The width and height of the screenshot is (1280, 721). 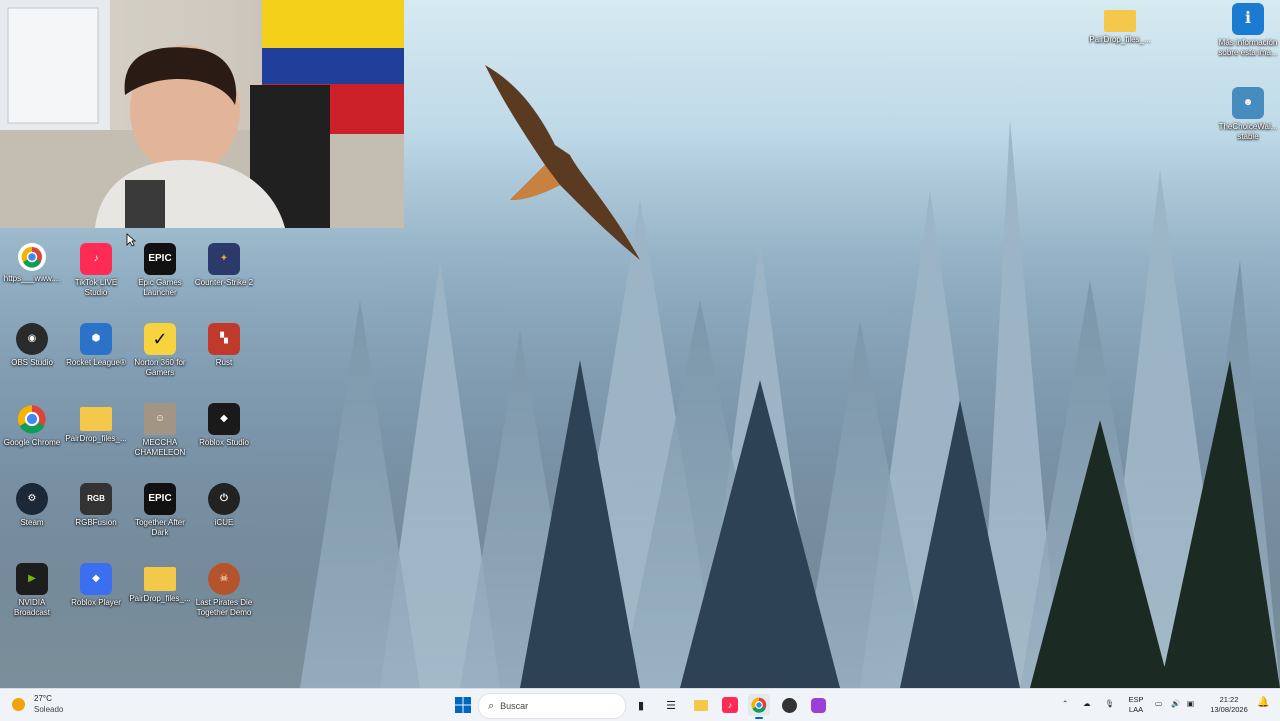 What do you see at coordinates (1158, 704) in the screenshot?
I see `network-icon: ▭` at bounding box center [1158, 704].